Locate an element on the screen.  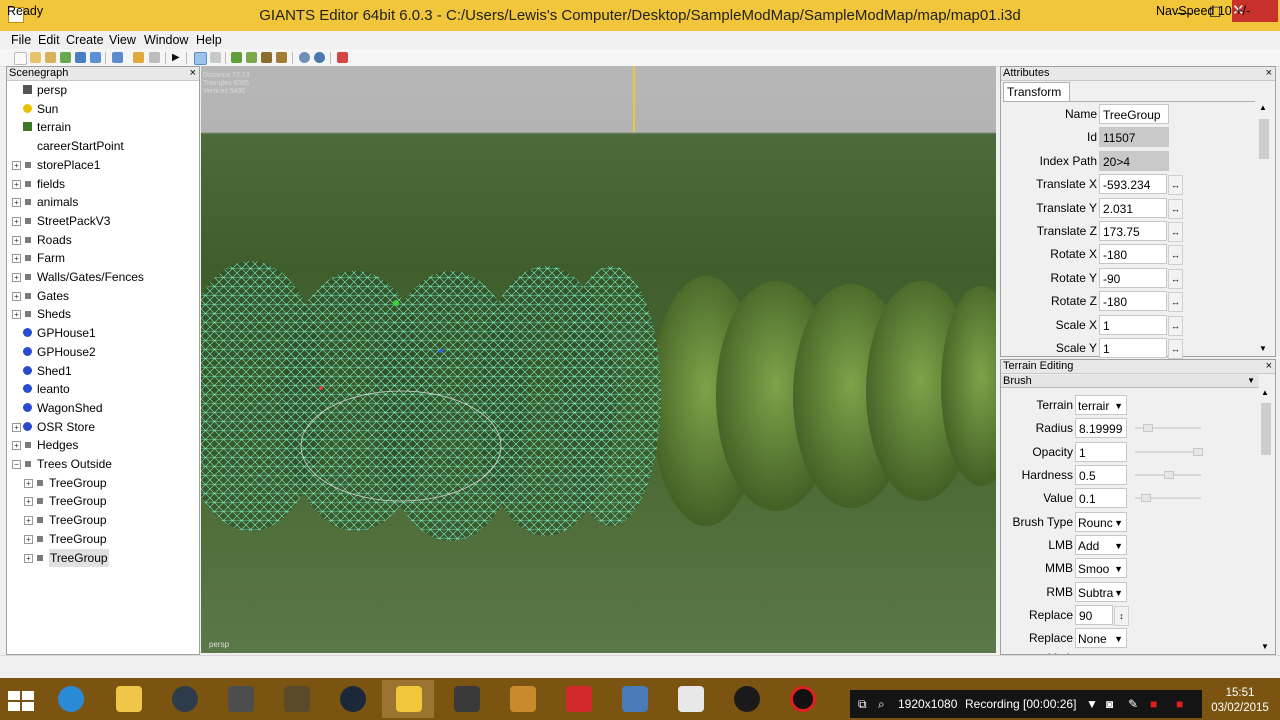
hardness-slider-handle is located at coordinates (1169, 475).